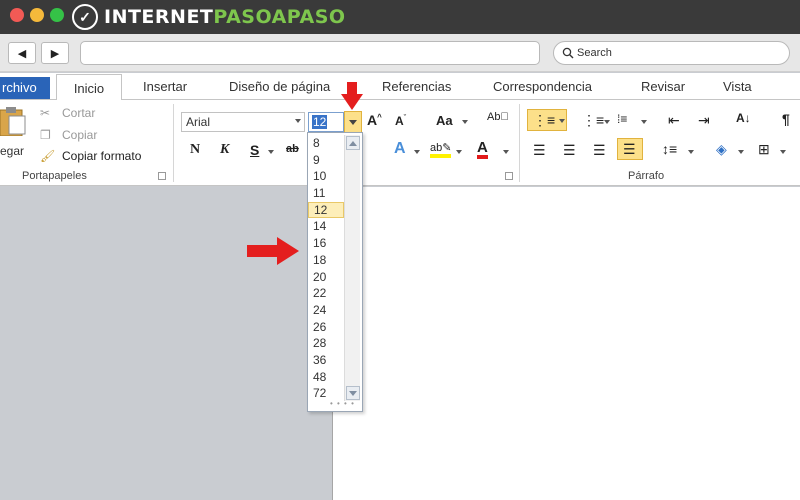 The width and height of the screenshot is (800, 500). I want to click on copy-button: ❐ Copiar, so click(68, 135).